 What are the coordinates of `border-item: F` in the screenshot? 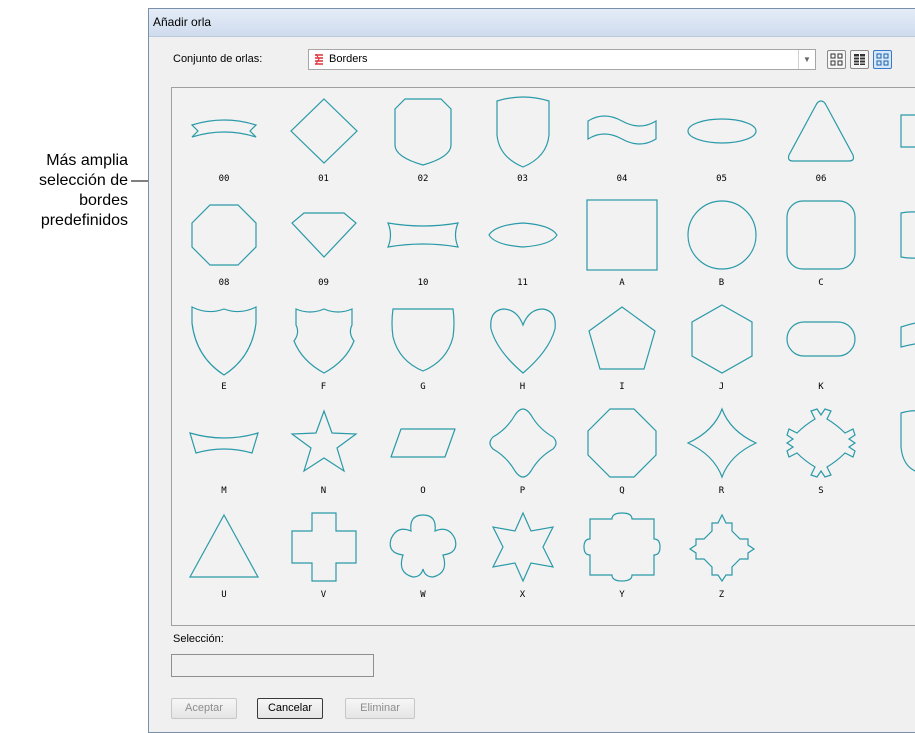 It's located at (324, 355).